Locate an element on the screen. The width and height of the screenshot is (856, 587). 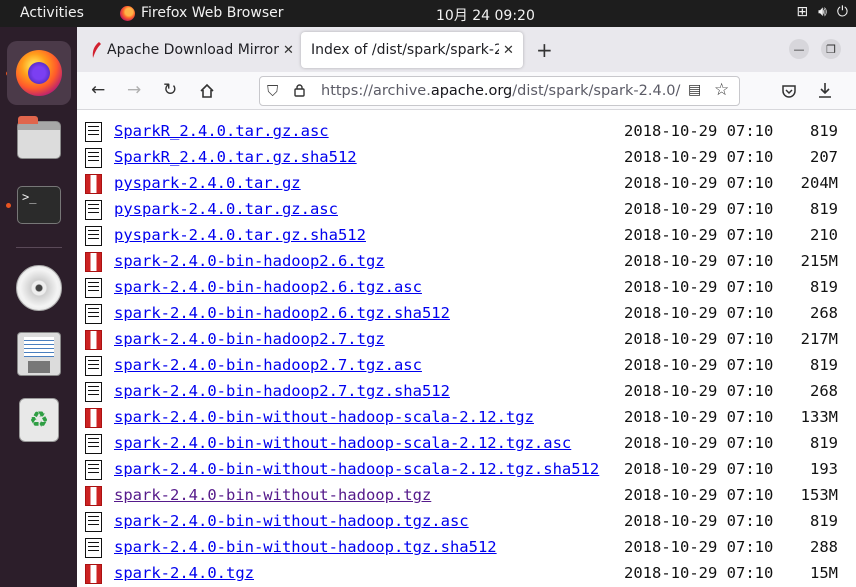
dock-firefox is located at coordinates (39, 73).